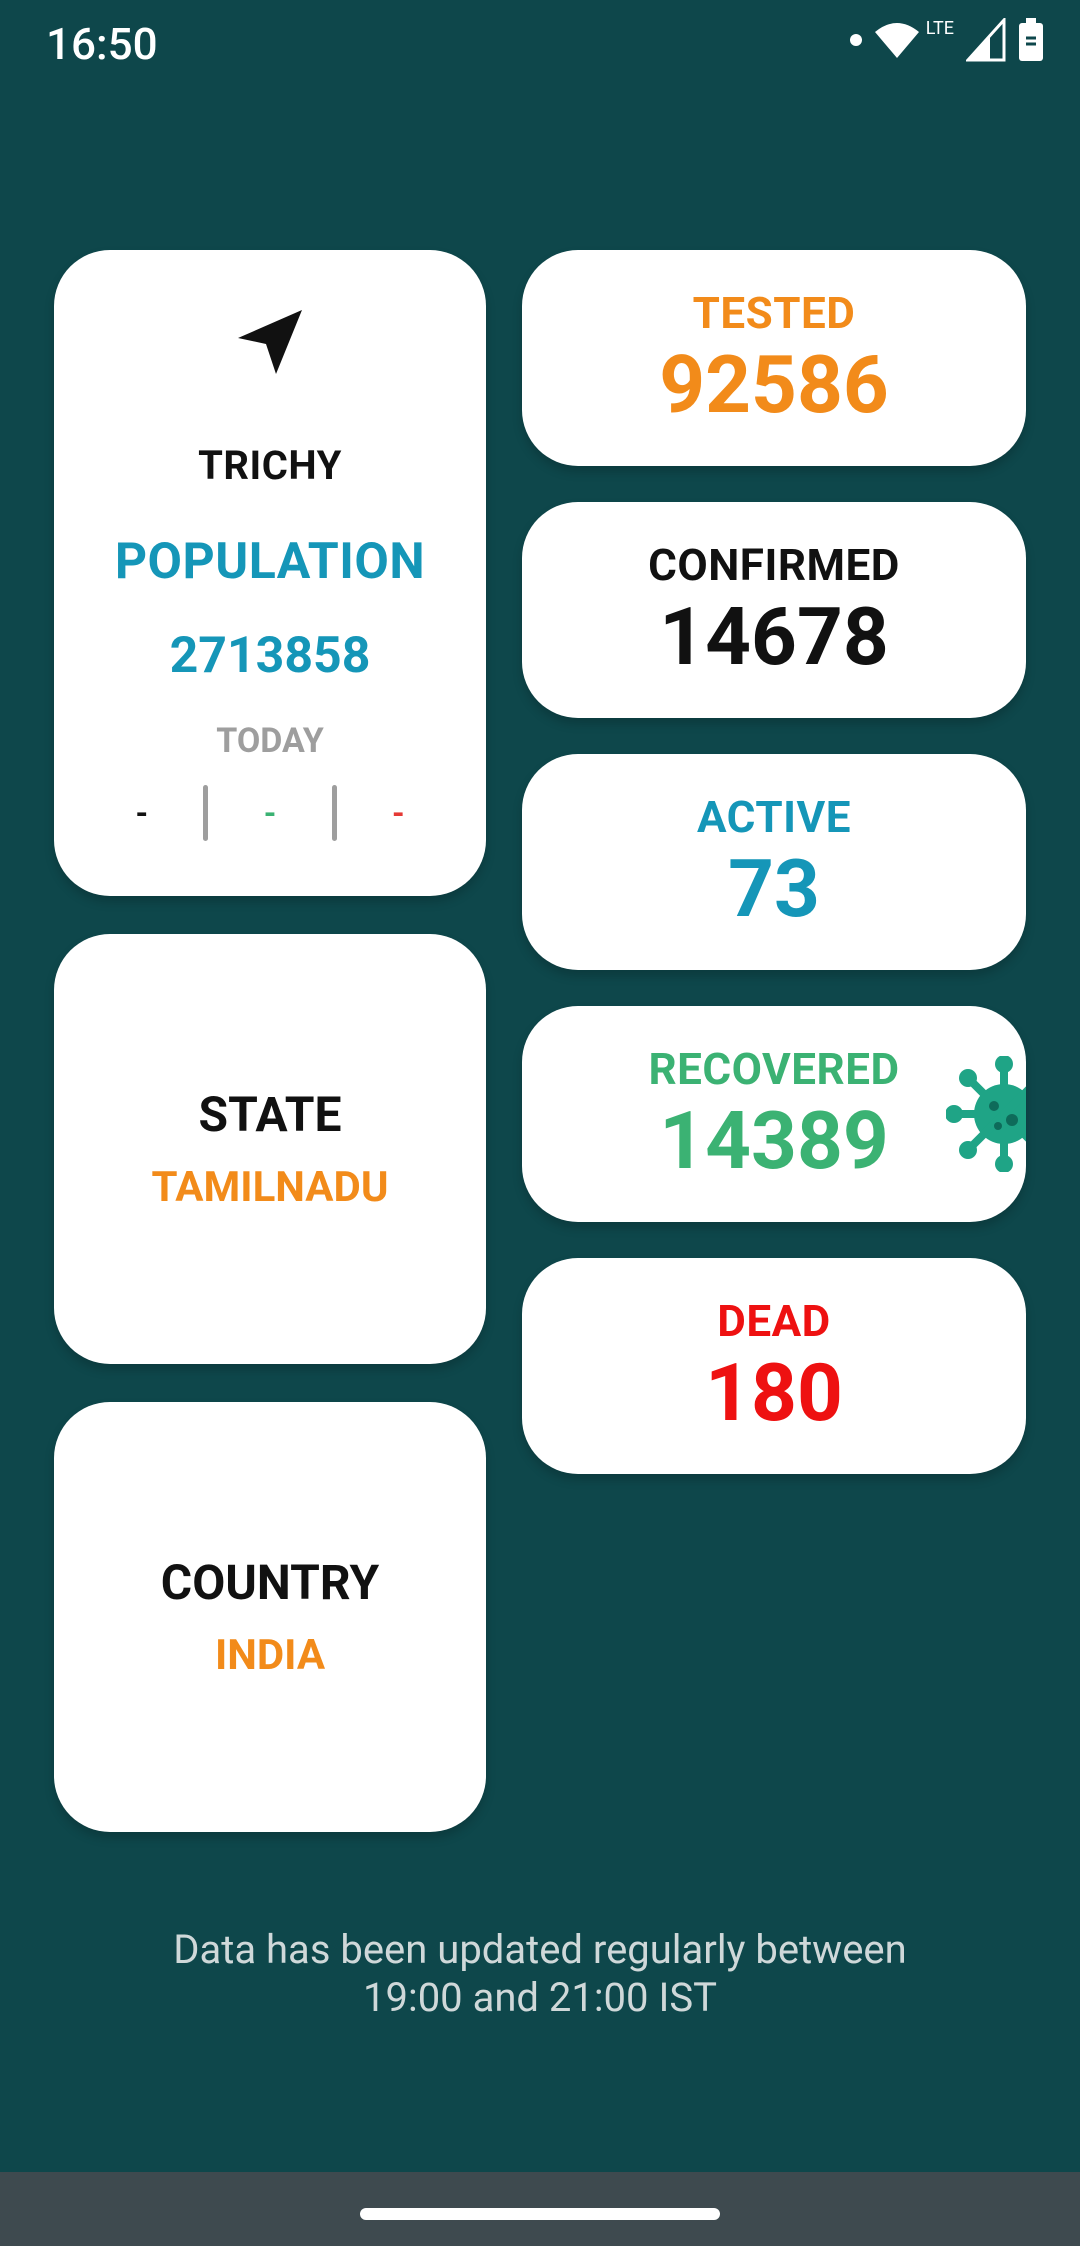 This screenshot has width=1080, height=2246. What do you see at coordinates (774, 816) in the screenshot?
I see `active-label: ACTIVE` at bounding box center [774, 816].